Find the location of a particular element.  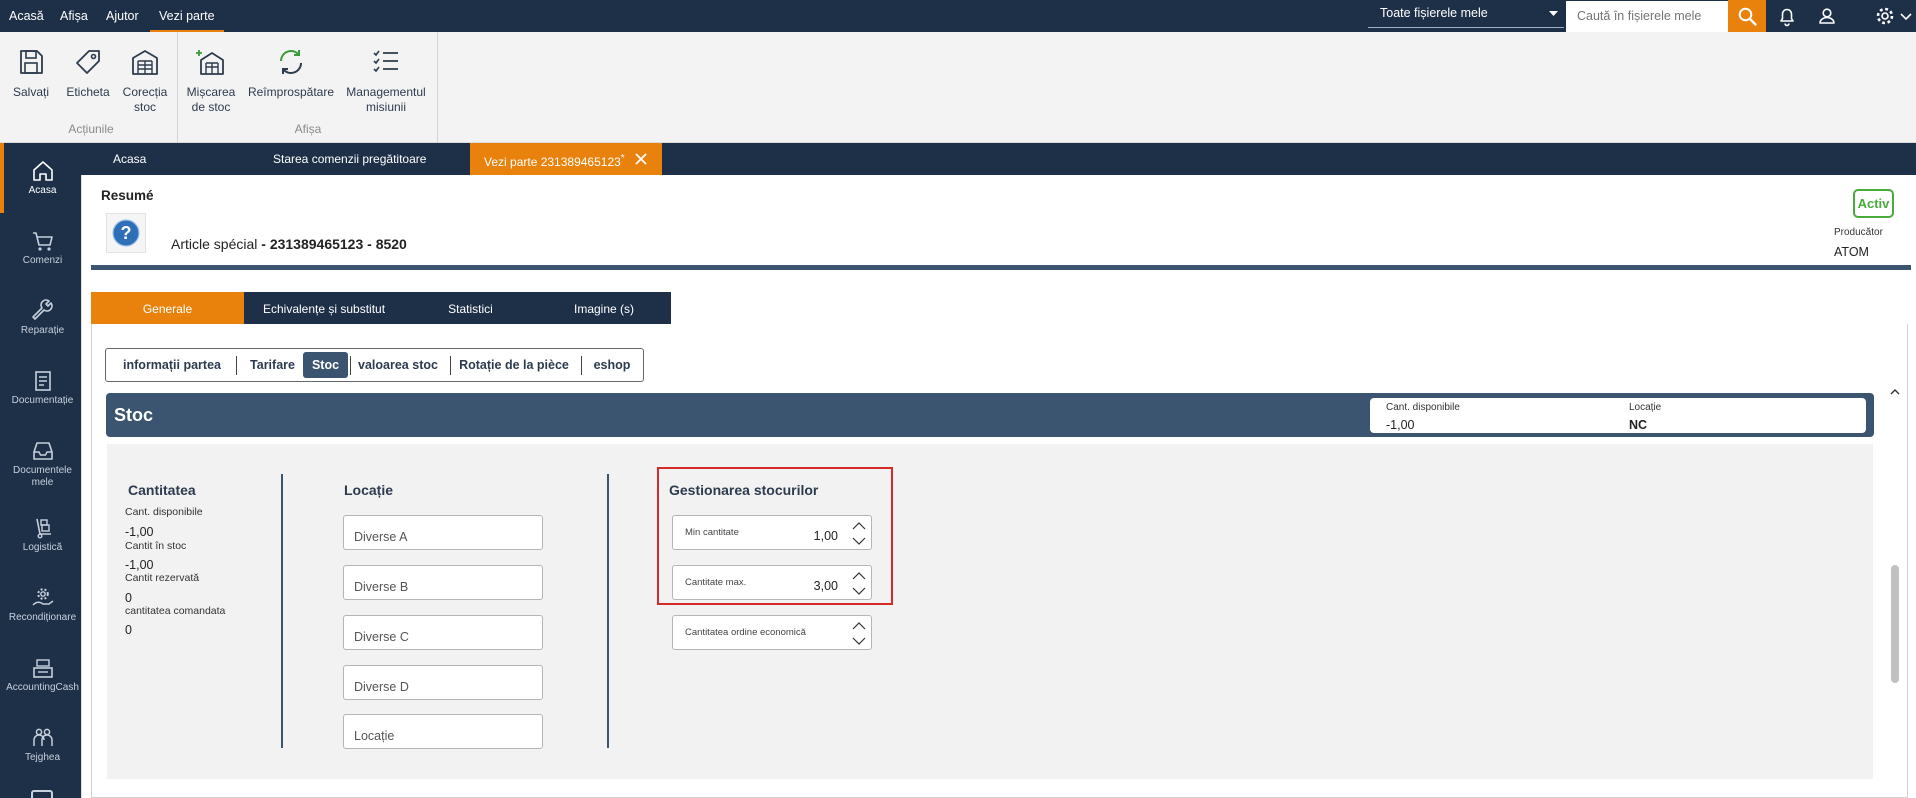

subtab-stoc: Stoc is located at coordinates (325, 365).